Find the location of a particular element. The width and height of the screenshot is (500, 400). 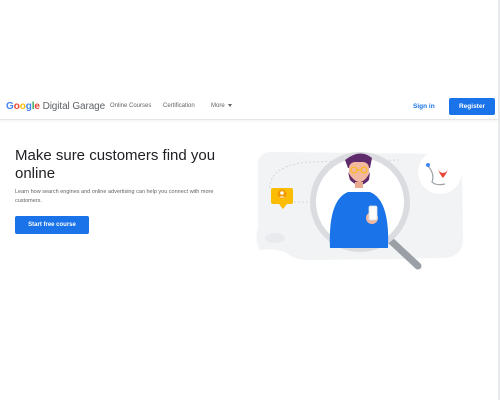

hero-title: Make sure customers find you online is located at coordinates (115, 164).